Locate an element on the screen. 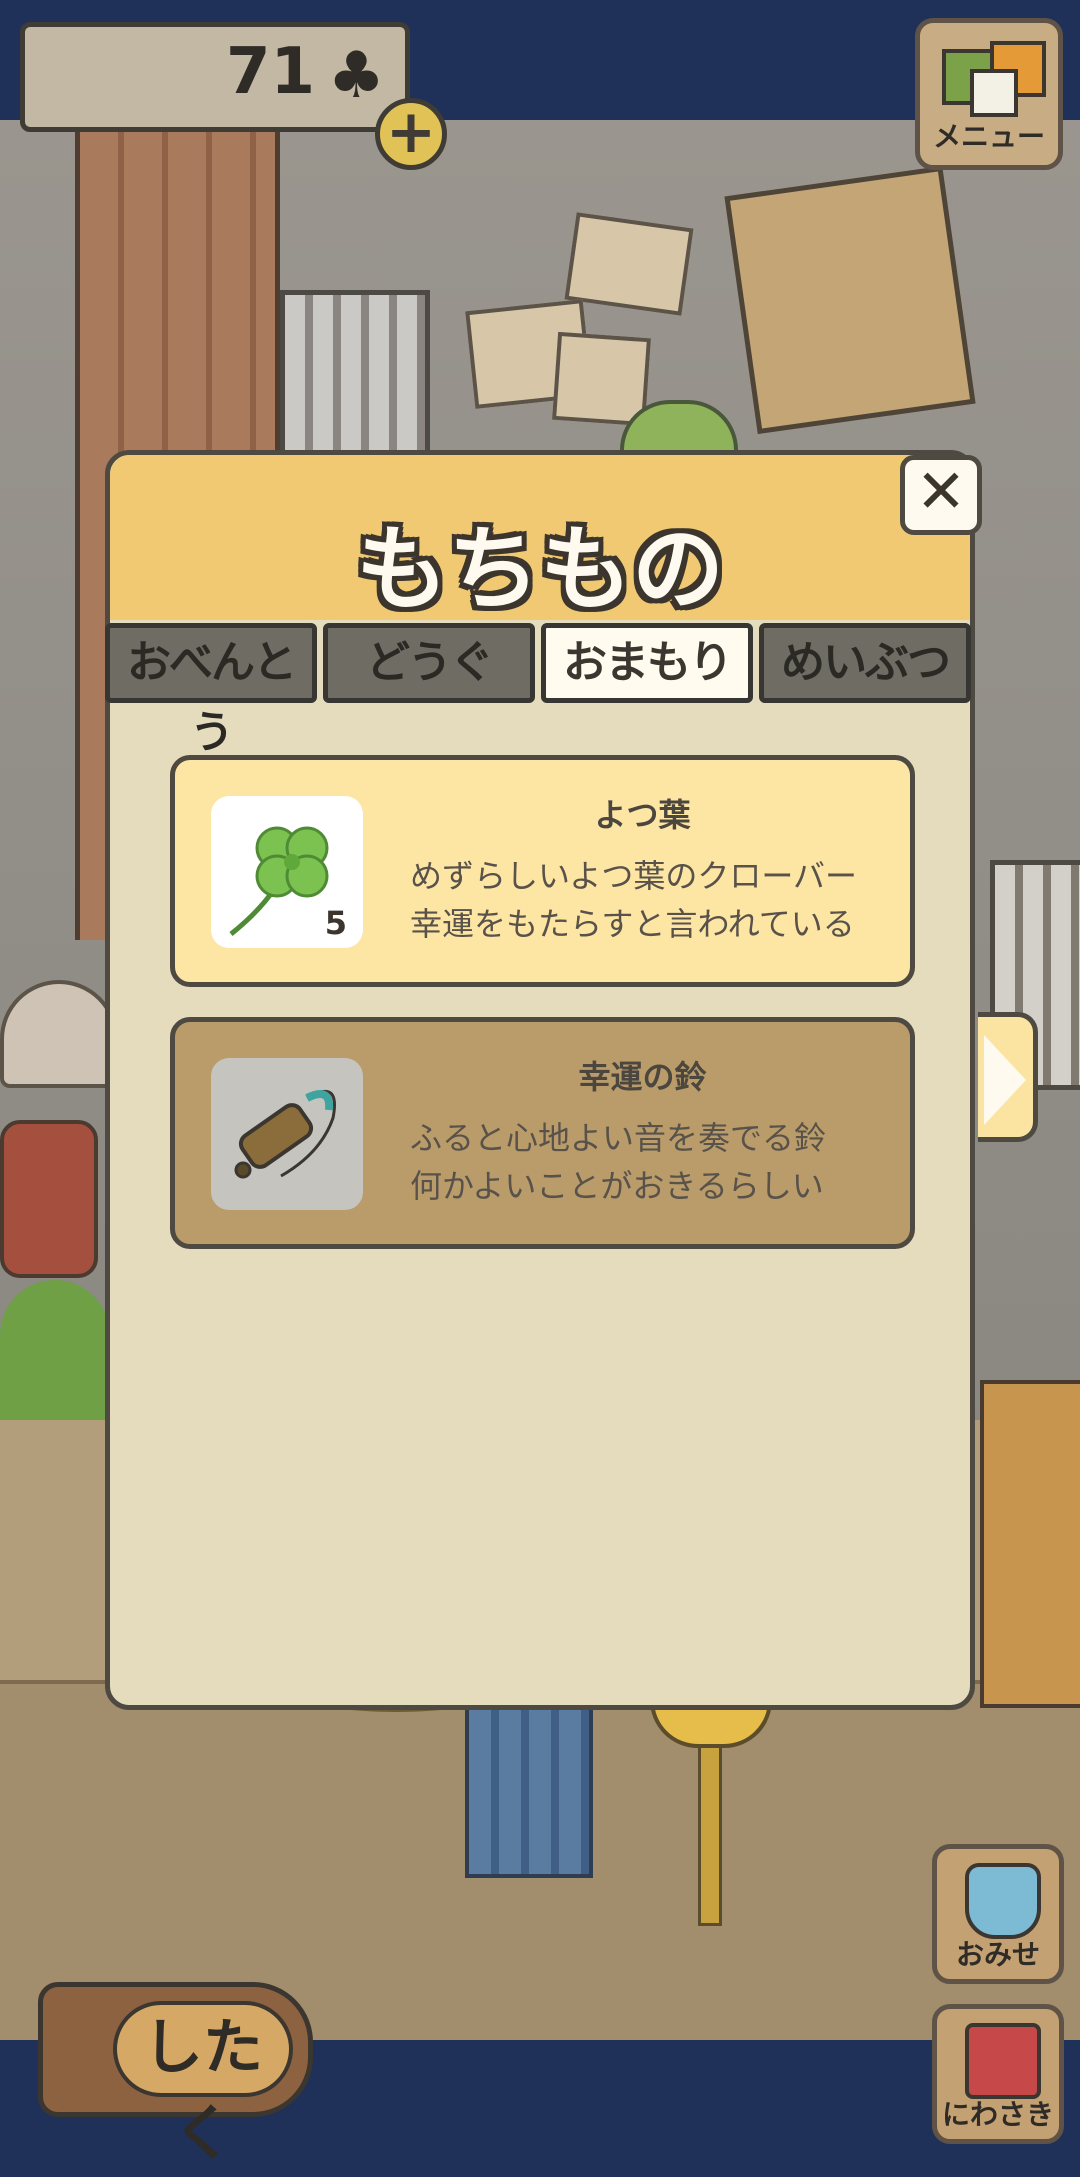  list-item: 5 よつ葉 めずらしいよつ葉のクローバー 幸運をもたらすと言われている is located at coordinates (542, 871).